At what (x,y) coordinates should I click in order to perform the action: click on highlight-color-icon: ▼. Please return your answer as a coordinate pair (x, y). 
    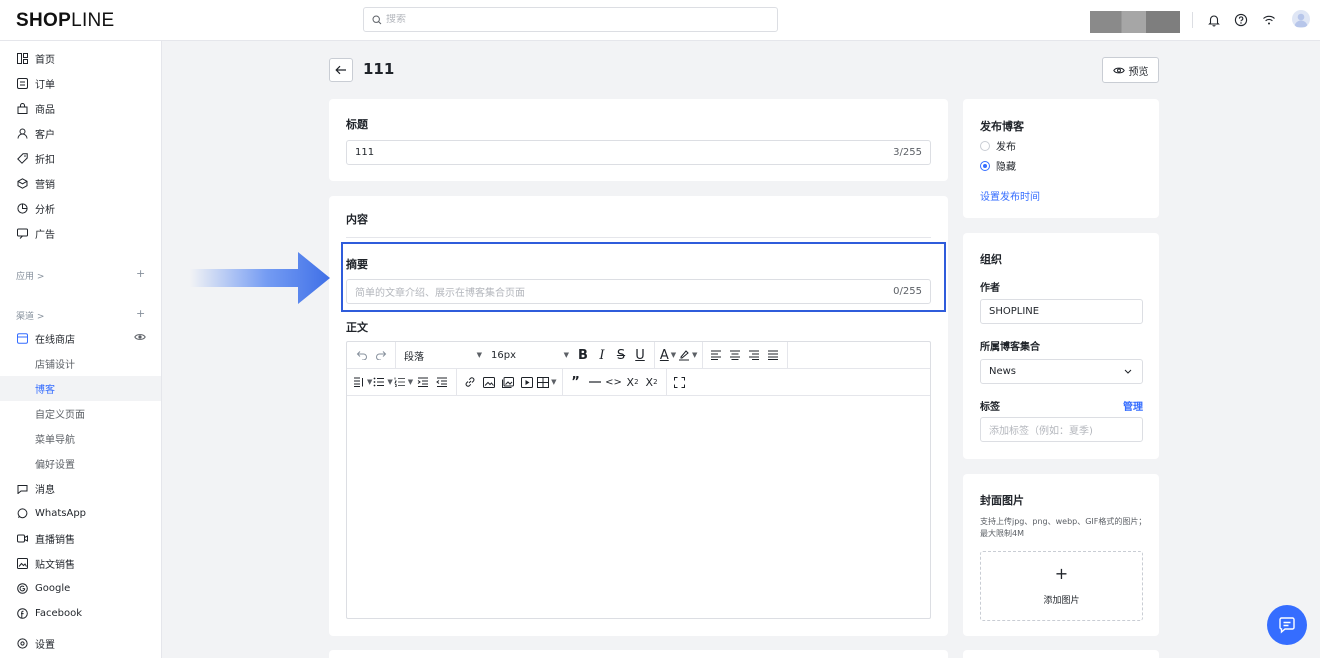
    Looking at the image, I should click on (687, 355).